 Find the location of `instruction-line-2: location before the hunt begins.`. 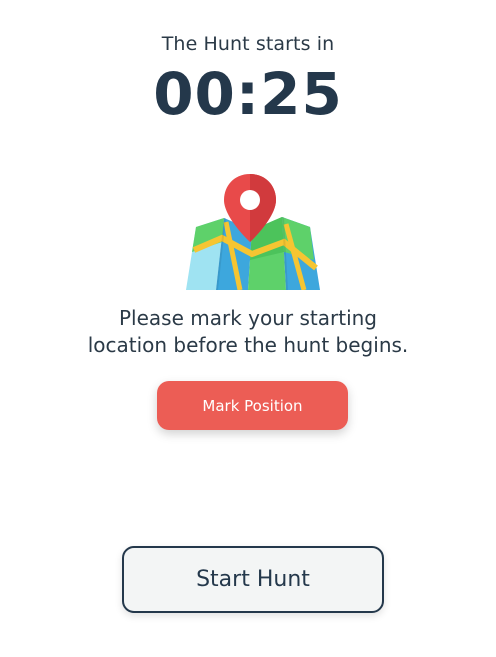

instruction-line-2: location before the hunt begins. is located at coordinates (248, 345).